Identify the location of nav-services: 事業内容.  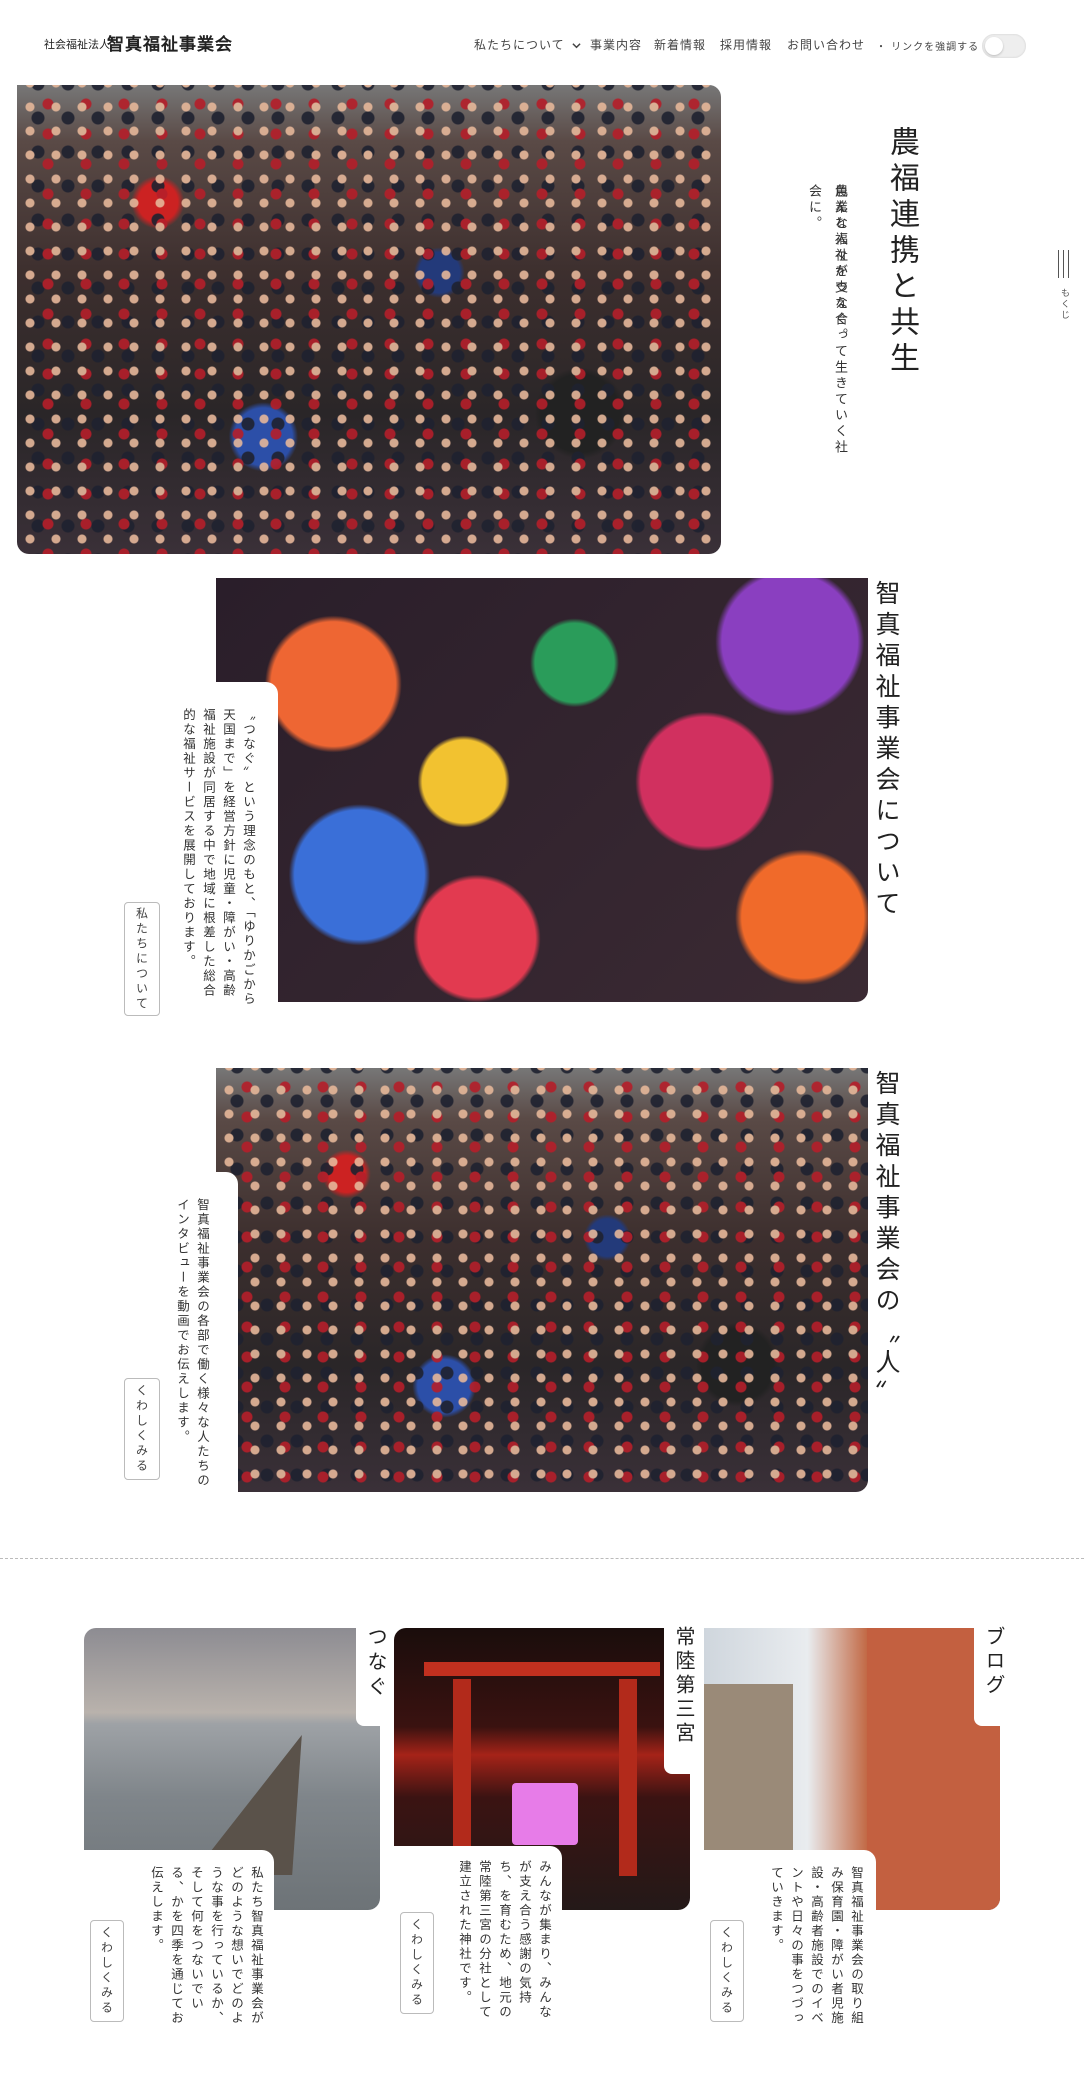
(616, 44).